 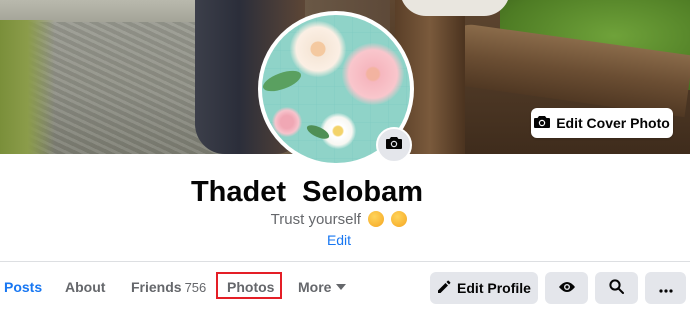 I want to click on tab-friends: Friends 756, so click(x=168, y=287).